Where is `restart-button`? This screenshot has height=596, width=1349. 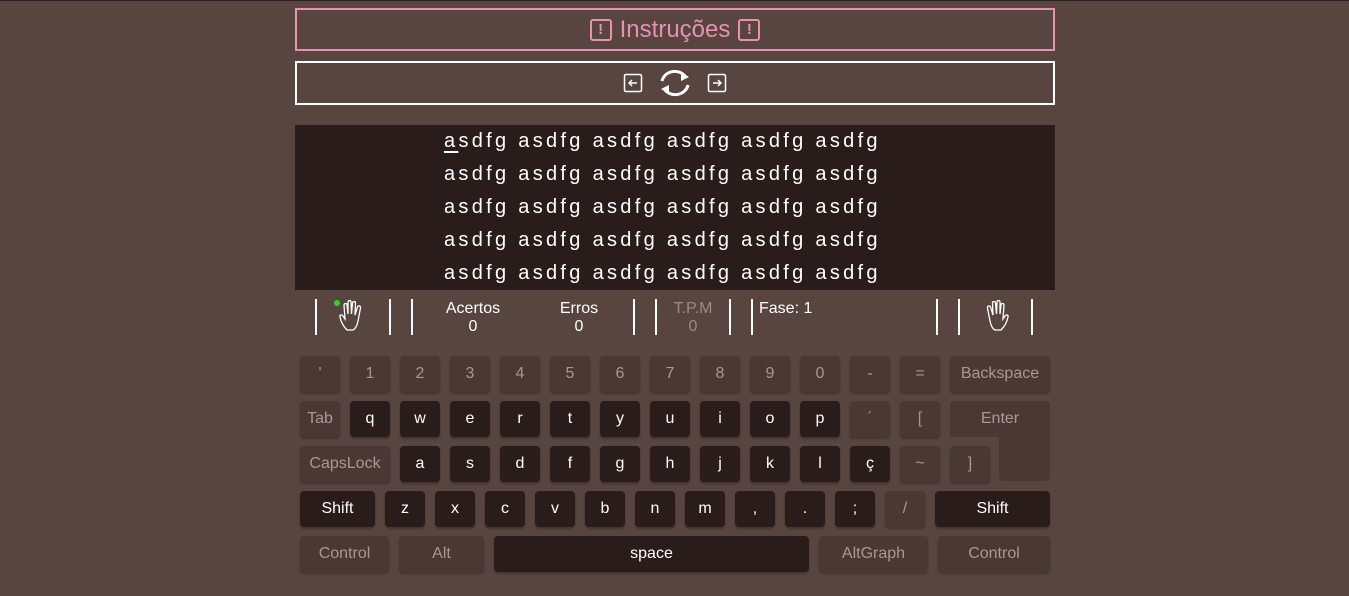
restart-button is located at coordinates (675, 83).